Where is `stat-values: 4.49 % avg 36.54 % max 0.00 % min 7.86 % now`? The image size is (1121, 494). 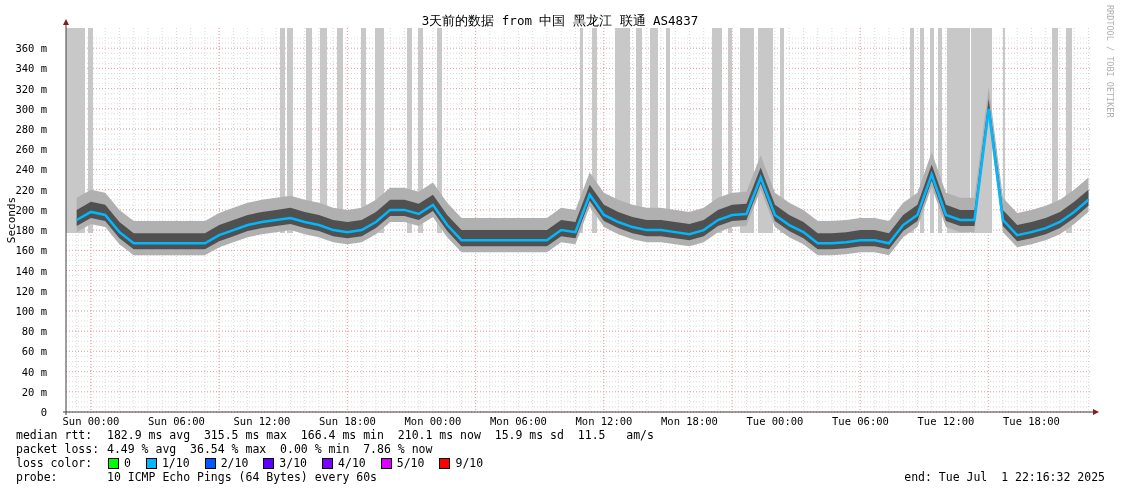 stat-values: 4.49 % avg 36.54 % max 0.00 % min 7.86 % now is located at coordinates (270, 449).